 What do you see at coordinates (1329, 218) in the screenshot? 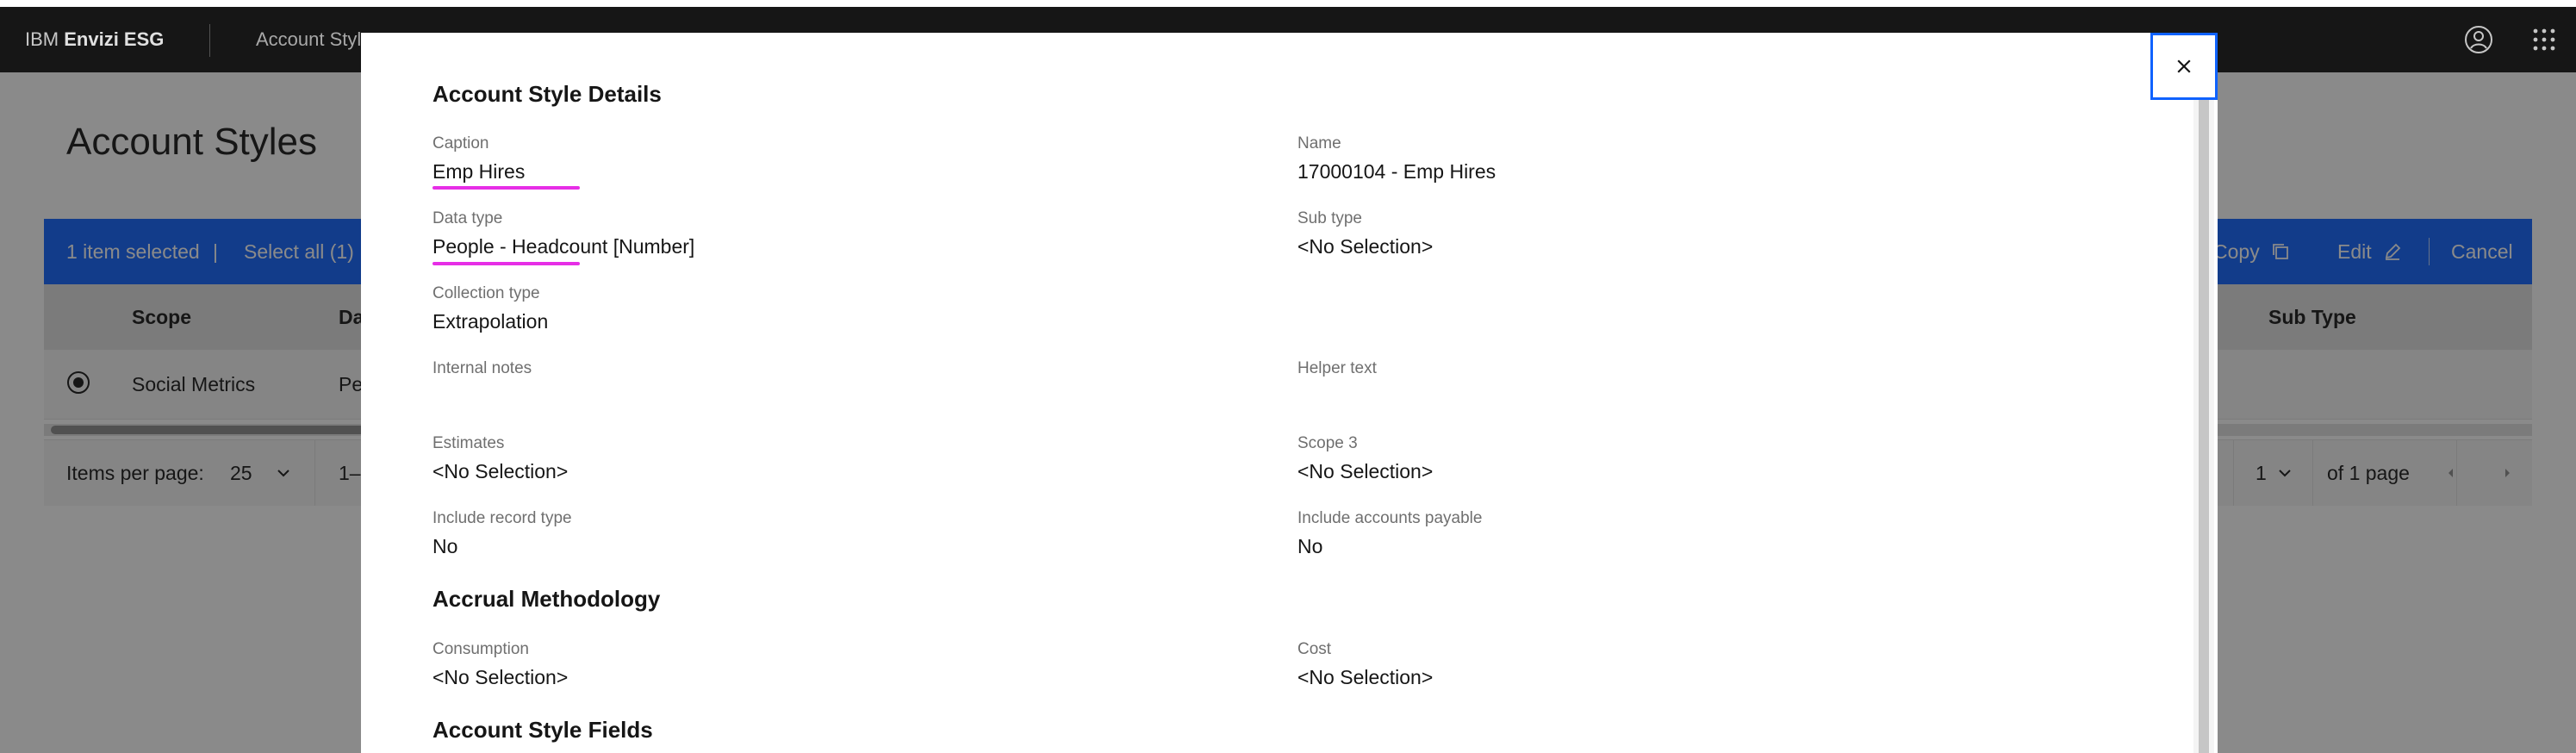
I see `sub-type-label: Sub type` at bounding box center [1329, 218].